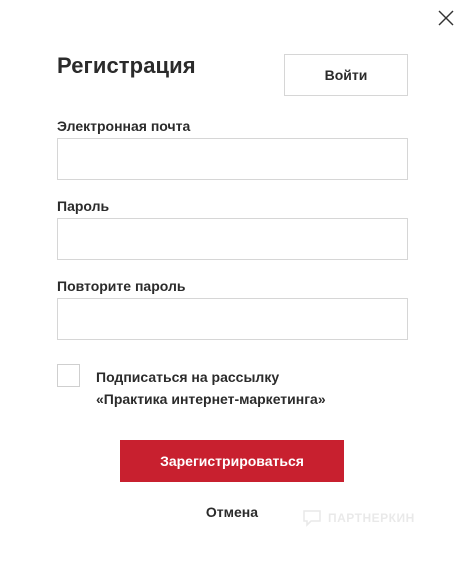 The height and width of the screenshot is (585, 467). I want to click on subscribe-label-line2: «Практика интернет-маркетинга», so click(211, 399).